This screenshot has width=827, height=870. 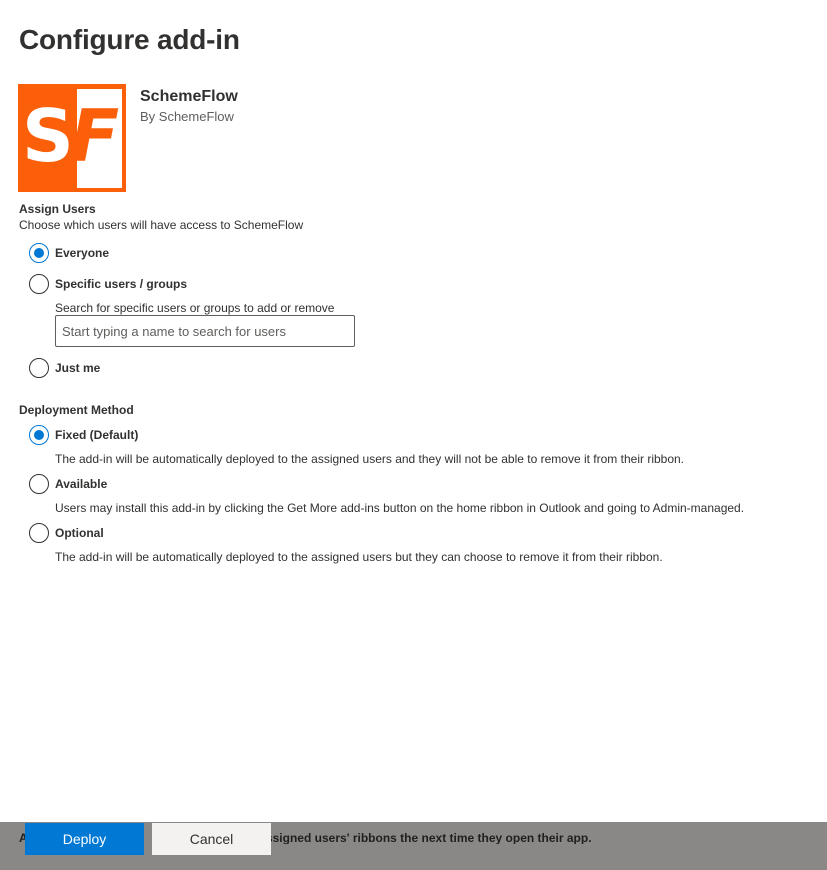 I want to click on deploy-button: Deploy, so click(x=84, y=839).